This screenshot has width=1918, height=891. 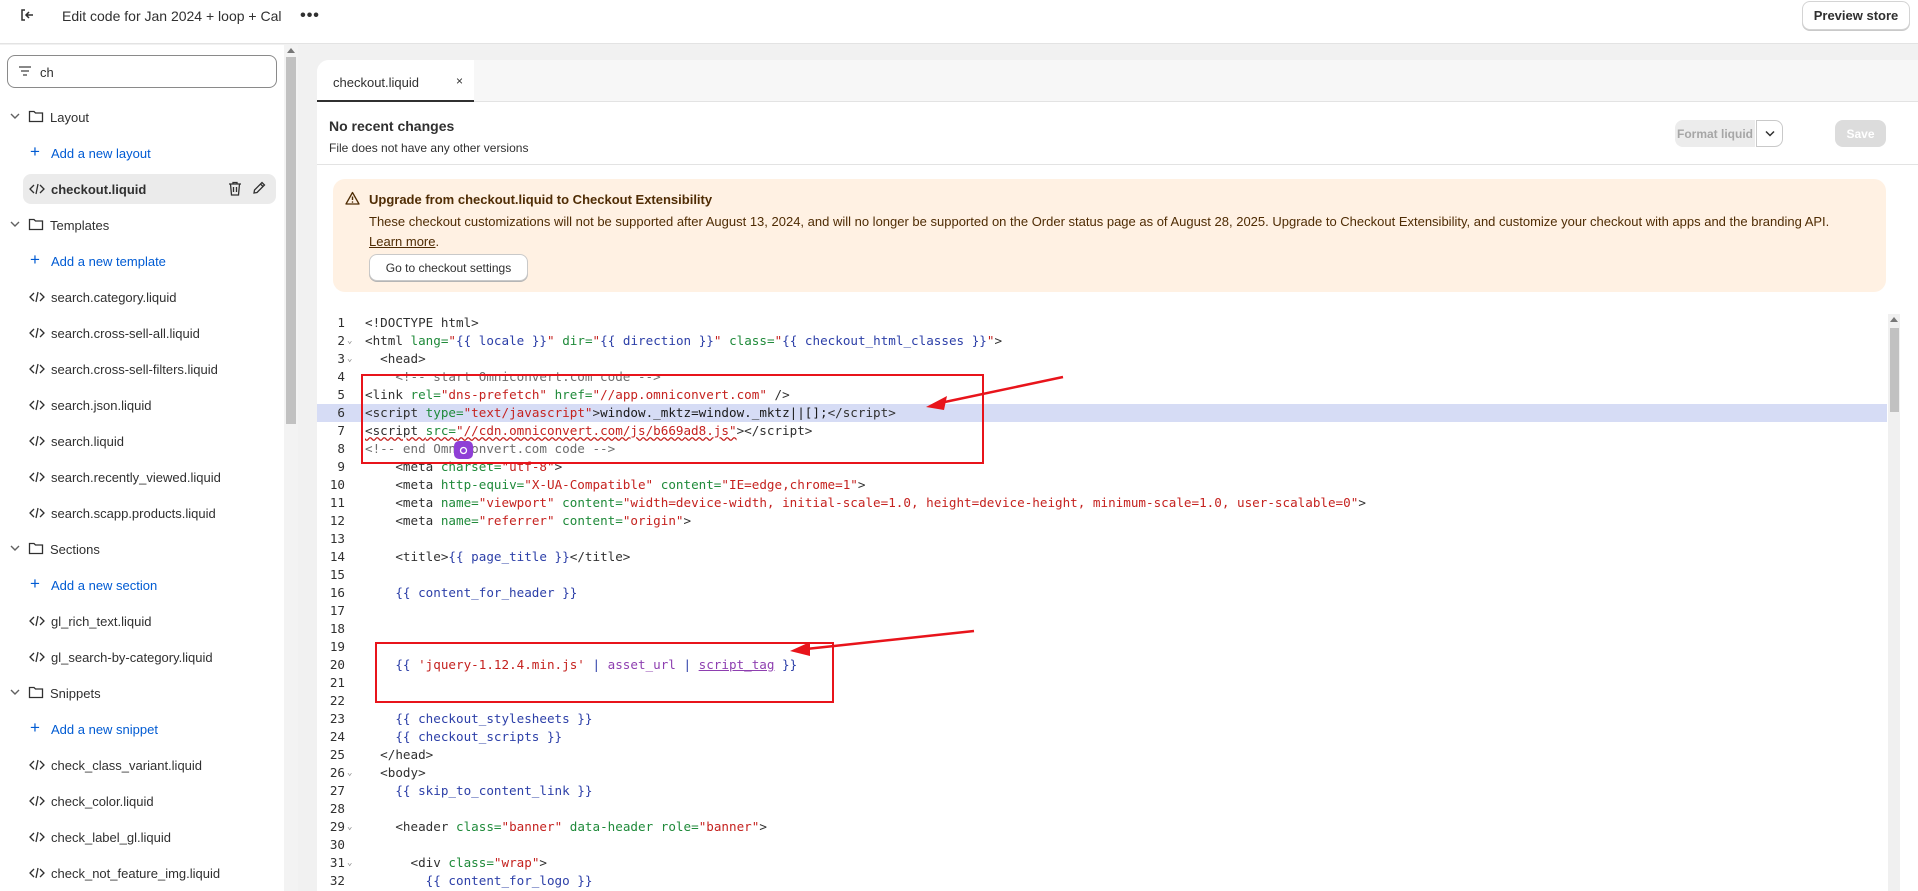 What do you see at coordinates (392, 126) in the screenshot?
I see `status-title: No recent changes` at bounding box center [392, 126].